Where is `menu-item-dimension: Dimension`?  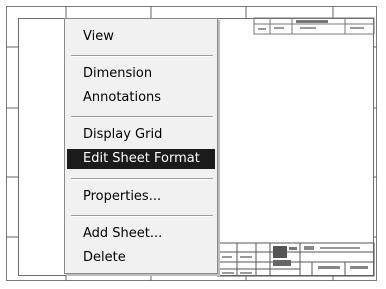 menu-item-dimension: Dimension is located at coordinates (141, 74).